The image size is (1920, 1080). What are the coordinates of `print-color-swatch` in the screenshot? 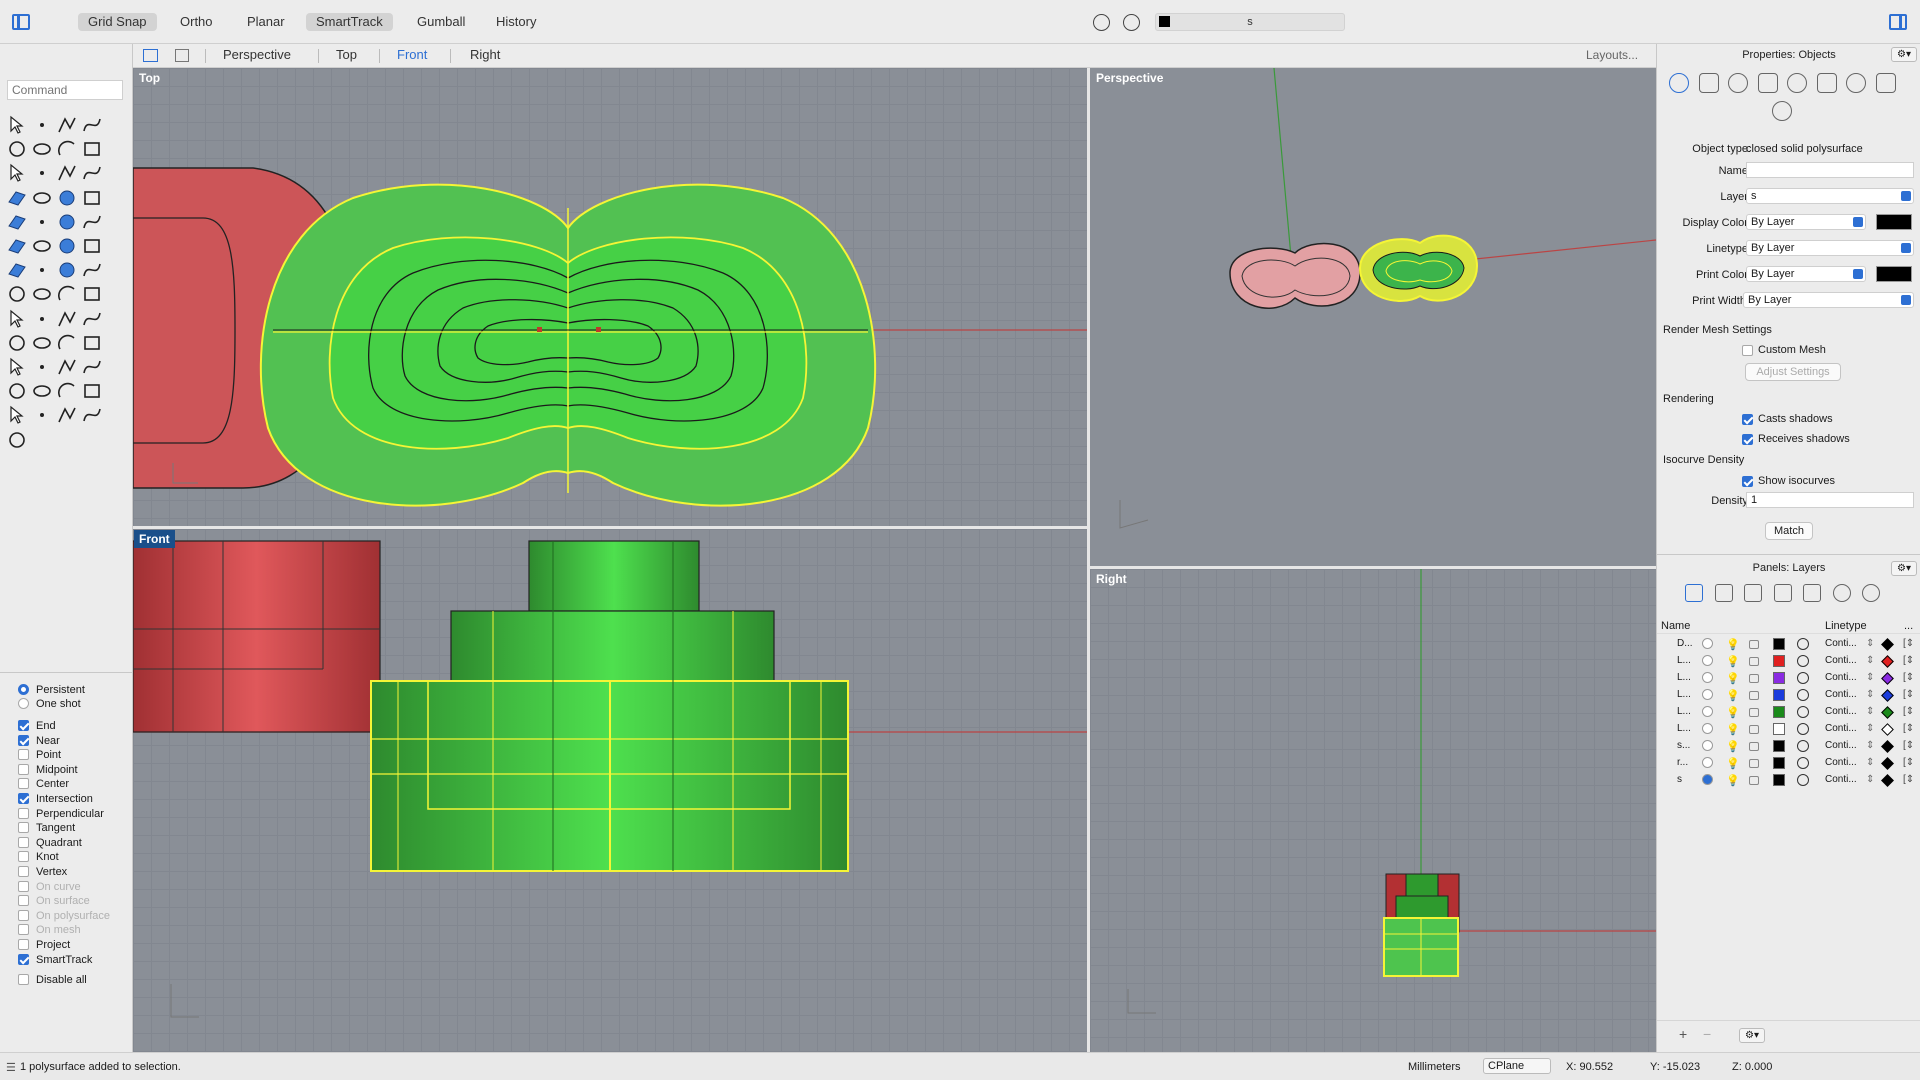 It's located at (1894, 274).